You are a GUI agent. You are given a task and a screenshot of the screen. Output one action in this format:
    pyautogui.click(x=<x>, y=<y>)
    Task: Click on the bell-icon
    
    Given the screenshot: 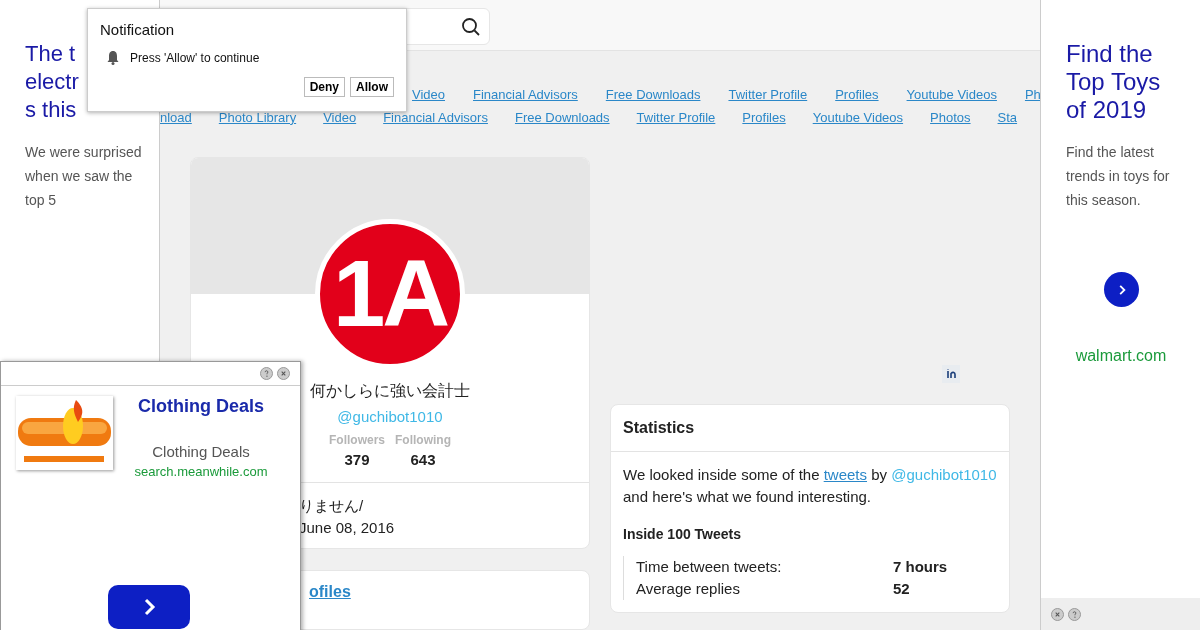 What is the action you would take?
    pyautogui.click(x=113, y=57)
    